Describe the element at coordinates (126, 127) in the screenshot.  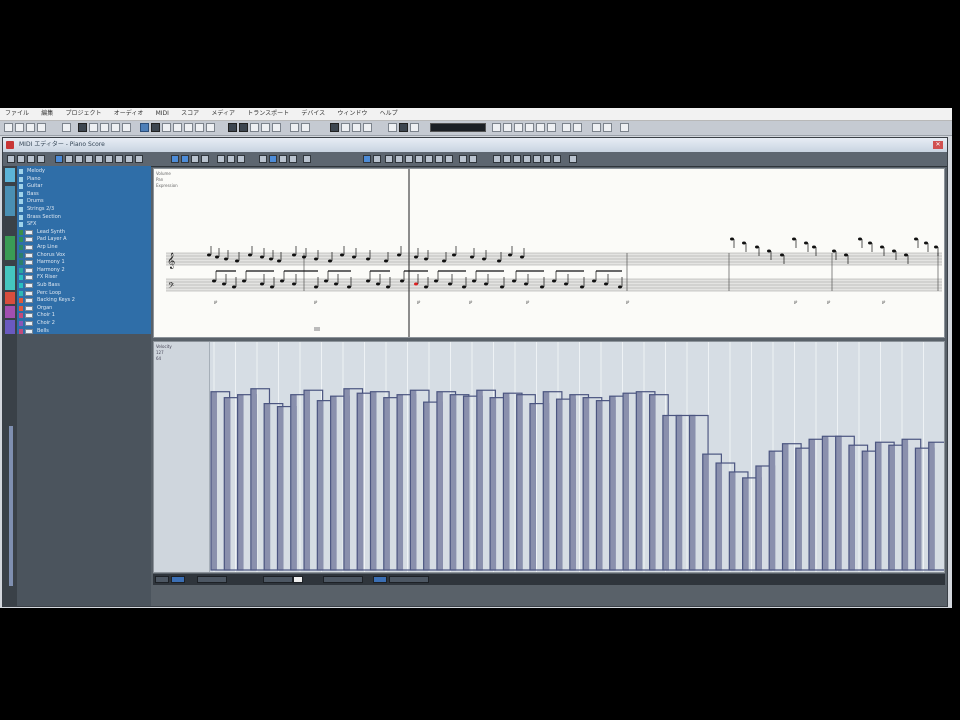
I see `mute-icon` at that location.